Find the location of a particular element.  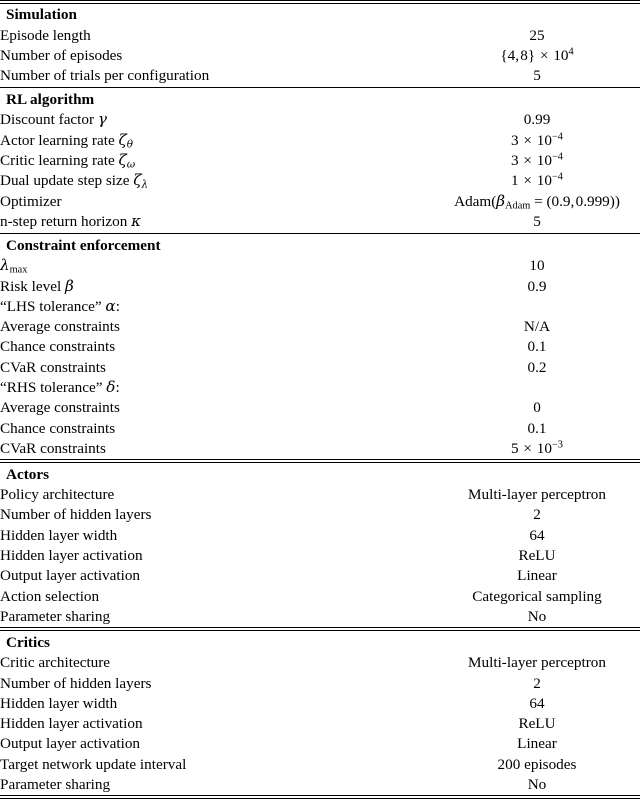

parameter-label: Chance constraints is located at coordinates (58, 347).